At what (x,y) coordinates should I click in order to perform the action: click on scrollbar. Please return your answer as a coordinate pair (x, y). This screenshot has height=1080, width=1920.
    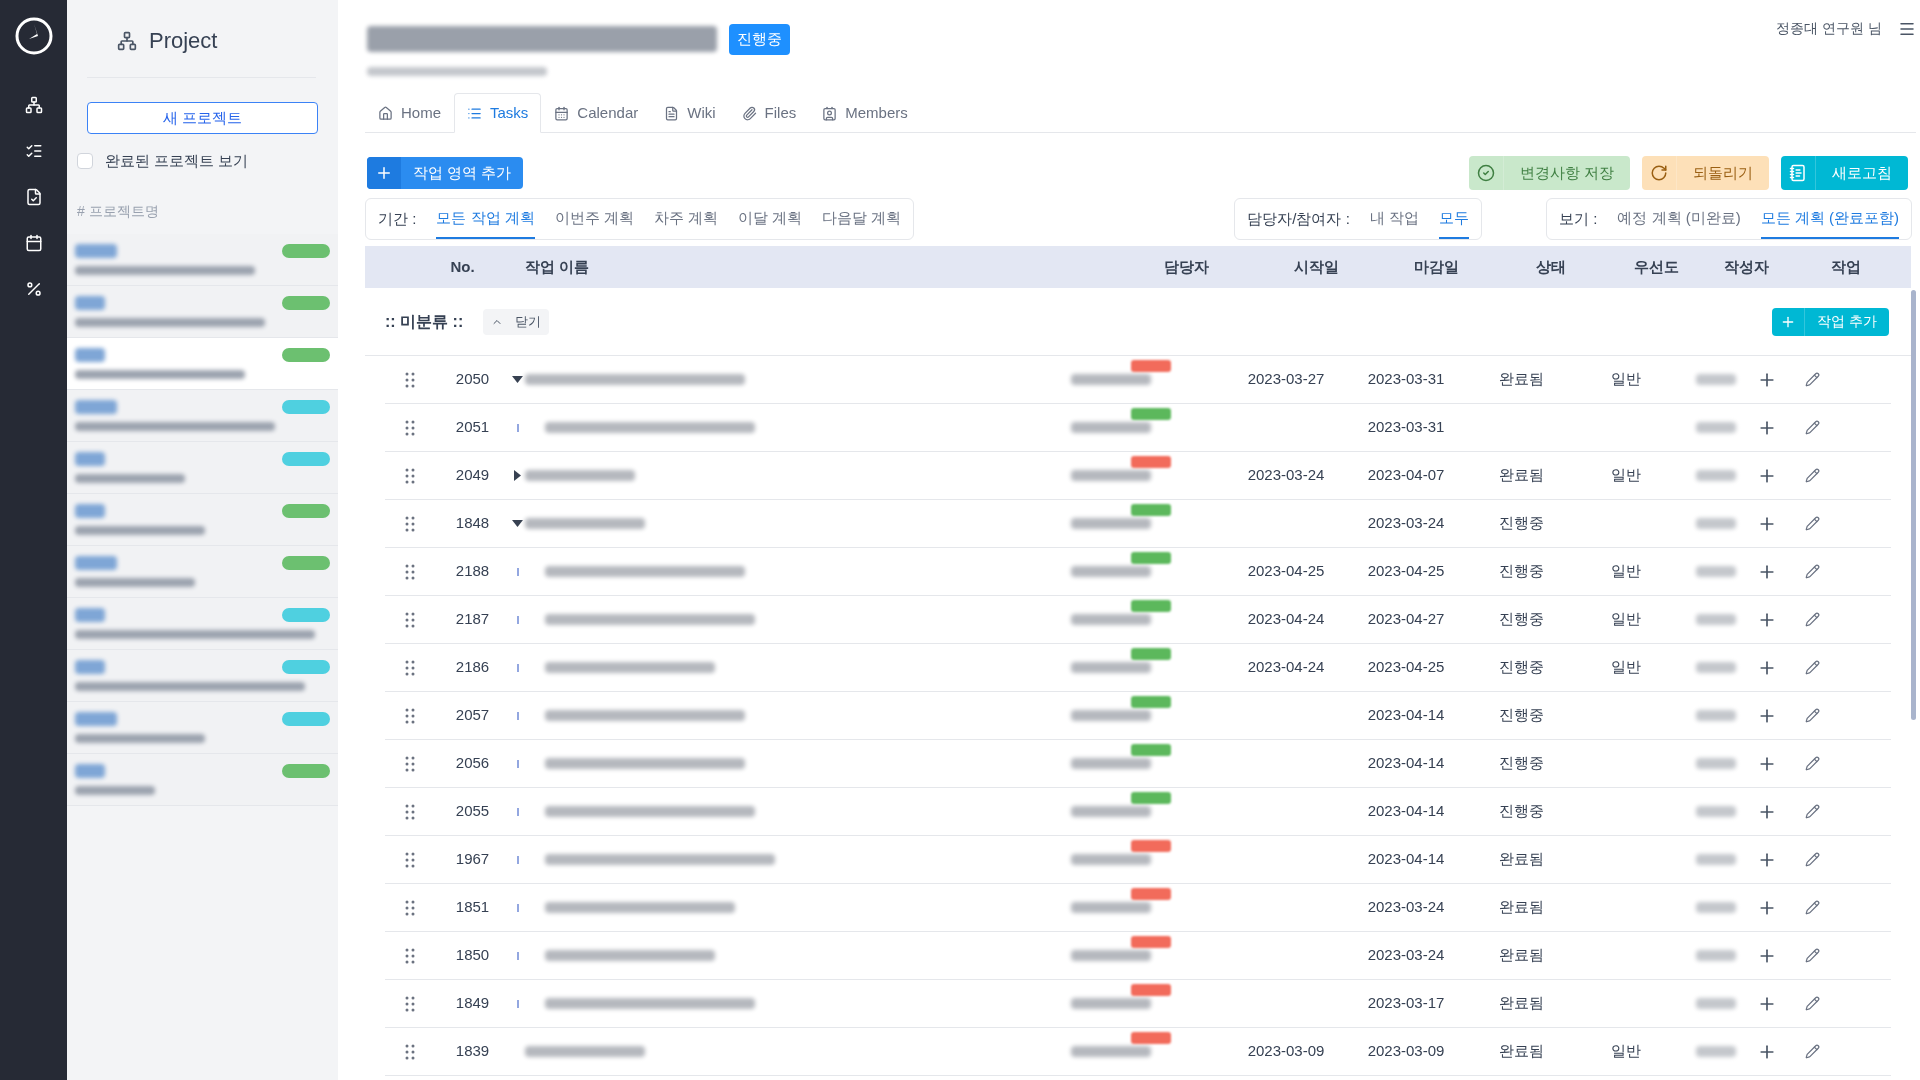
    Looking at the image, I should click on (1913, 505).